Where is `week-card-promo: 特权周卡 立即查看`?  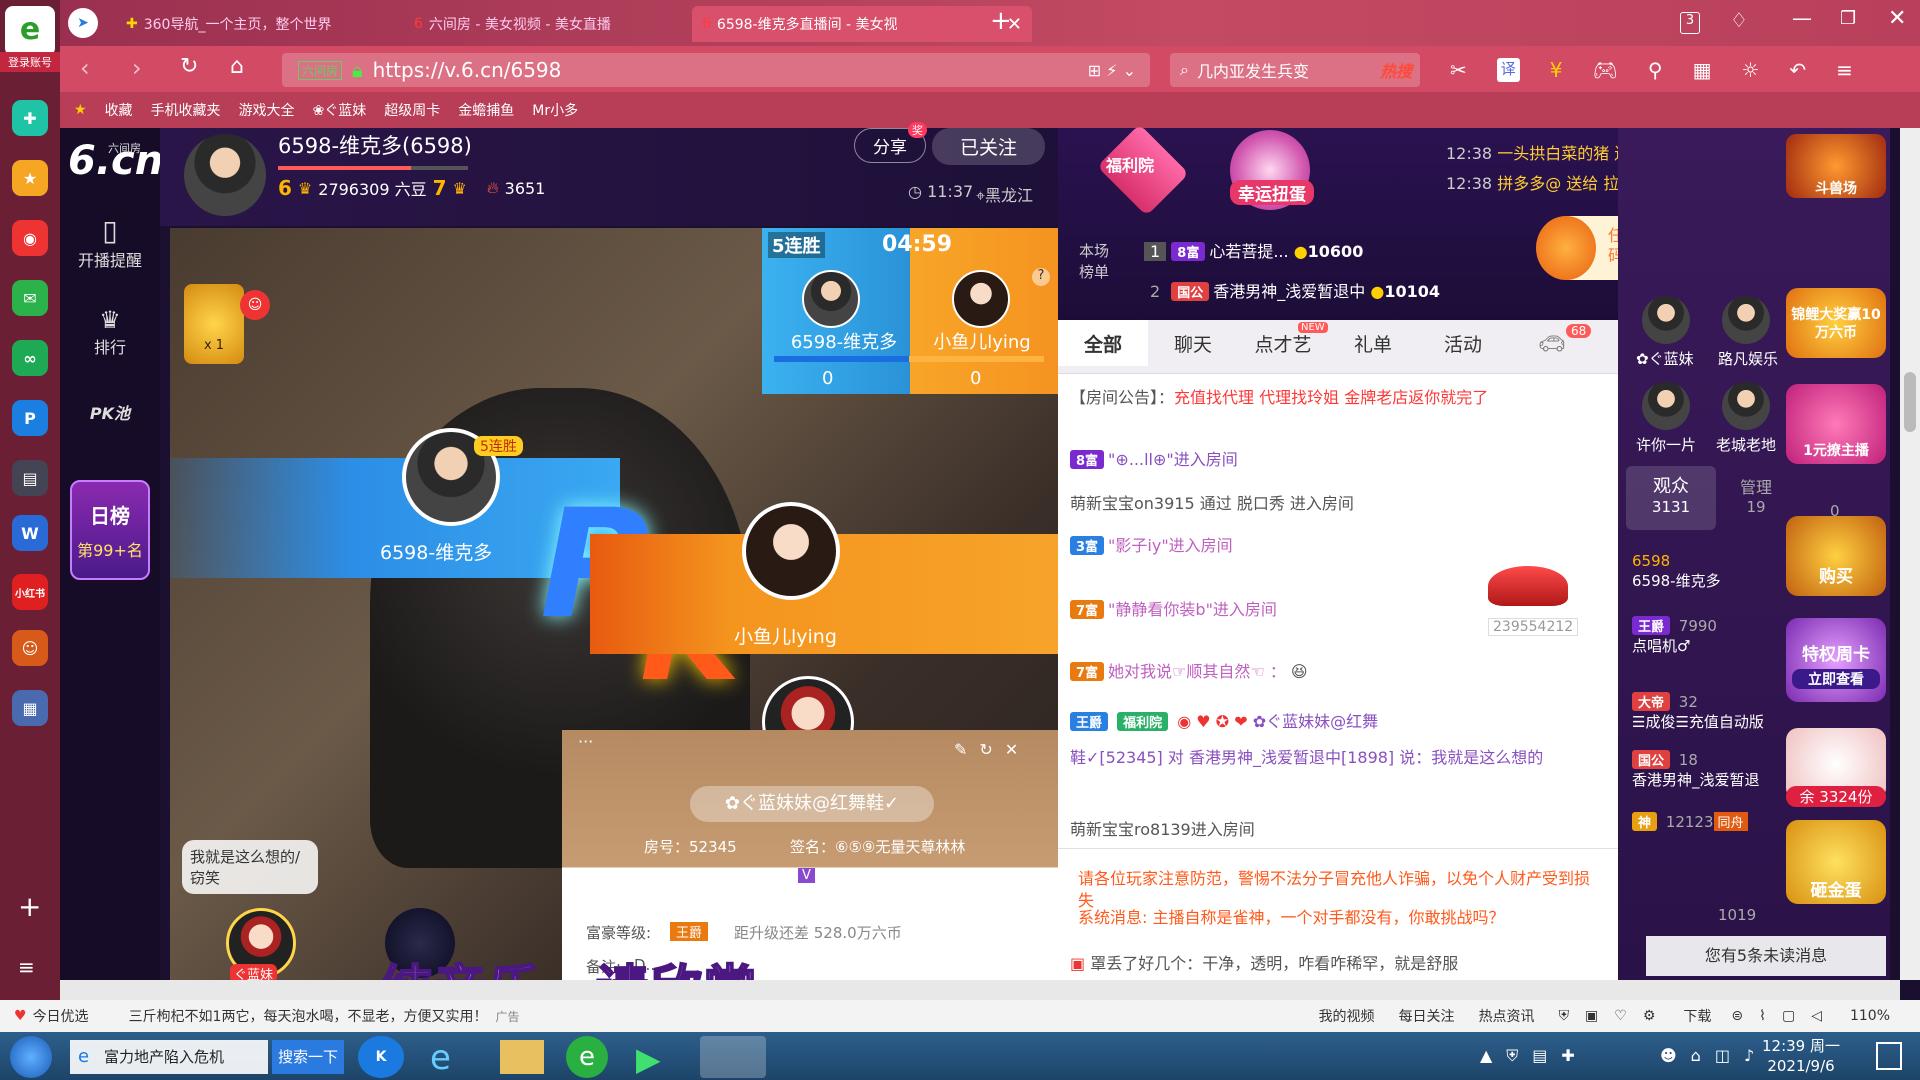 week-card-promo: 特权周卡 立即查看 is located at coordinates (1836, 660).